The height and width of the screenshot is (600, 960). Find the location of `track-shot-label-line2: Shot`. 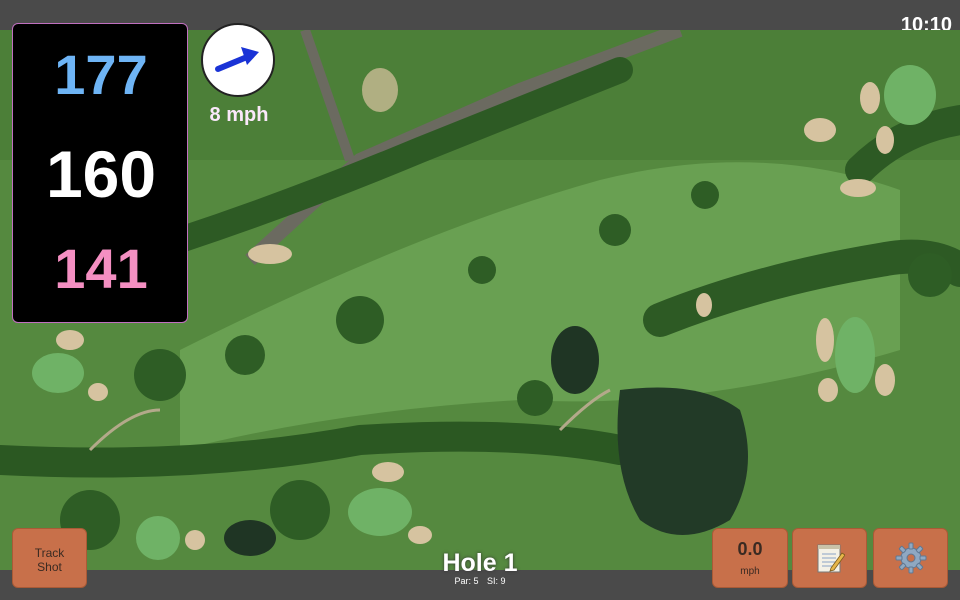

track-shot-label-line2: Shot is located at coordinates (49, 567).